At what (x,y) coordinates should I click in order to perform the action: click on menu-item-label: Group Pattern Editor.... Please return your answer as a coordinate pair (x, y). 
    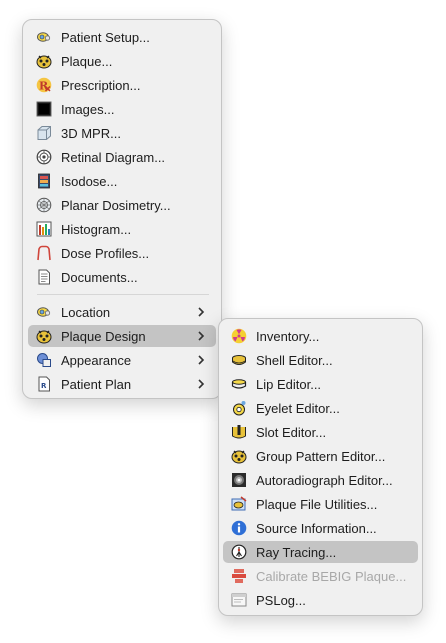
    Looking at the image, I should click on (321, 456).